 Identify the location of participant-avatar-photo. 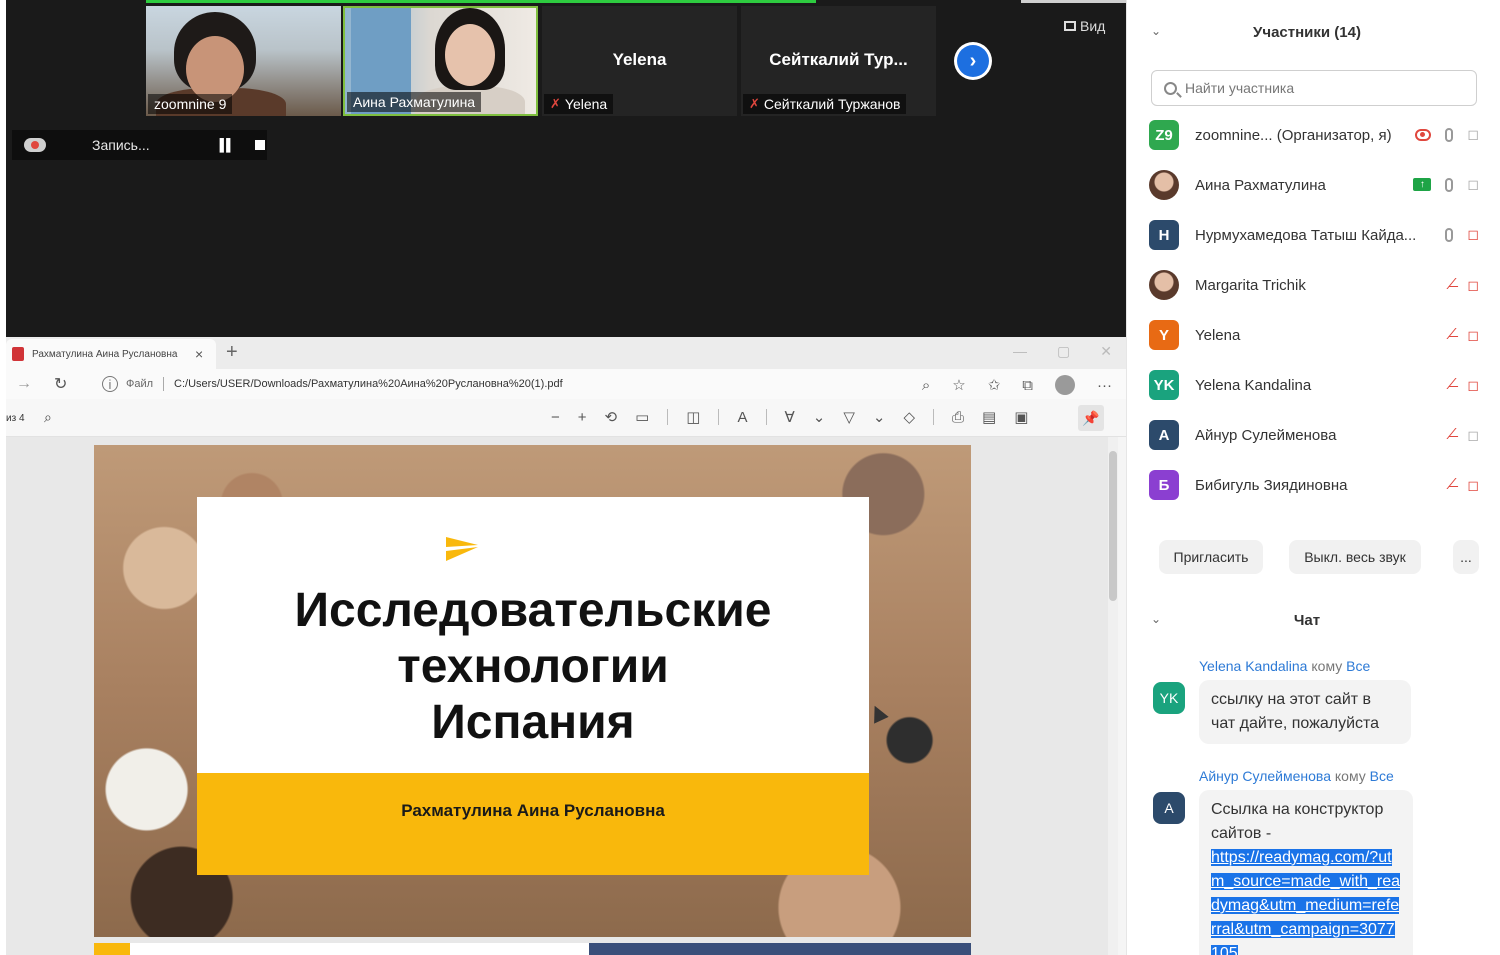
(1164, 185).